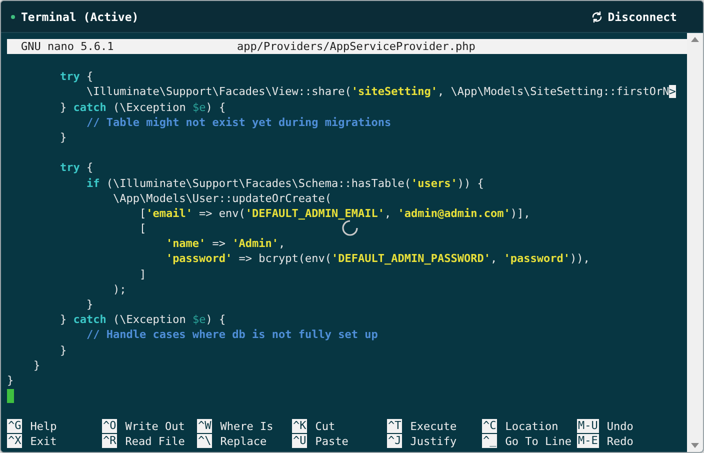 The width and height of the screenshot is (704, 453). What do you see at coordinates (433, 426) in the screenshot?
I see `shortcut-label: Execute` at bounding box center [433, 426].